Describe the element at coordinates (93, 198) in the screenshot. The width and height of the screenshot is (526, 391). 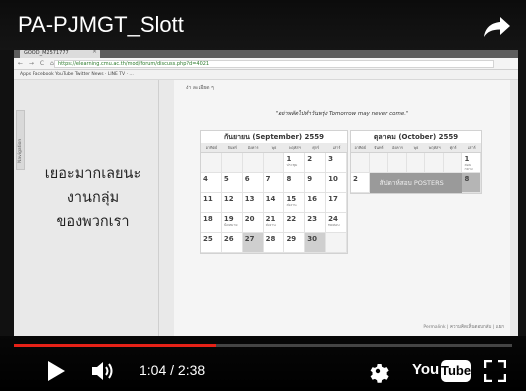
I see `caption-line: งานกลุ่ม` at that location.